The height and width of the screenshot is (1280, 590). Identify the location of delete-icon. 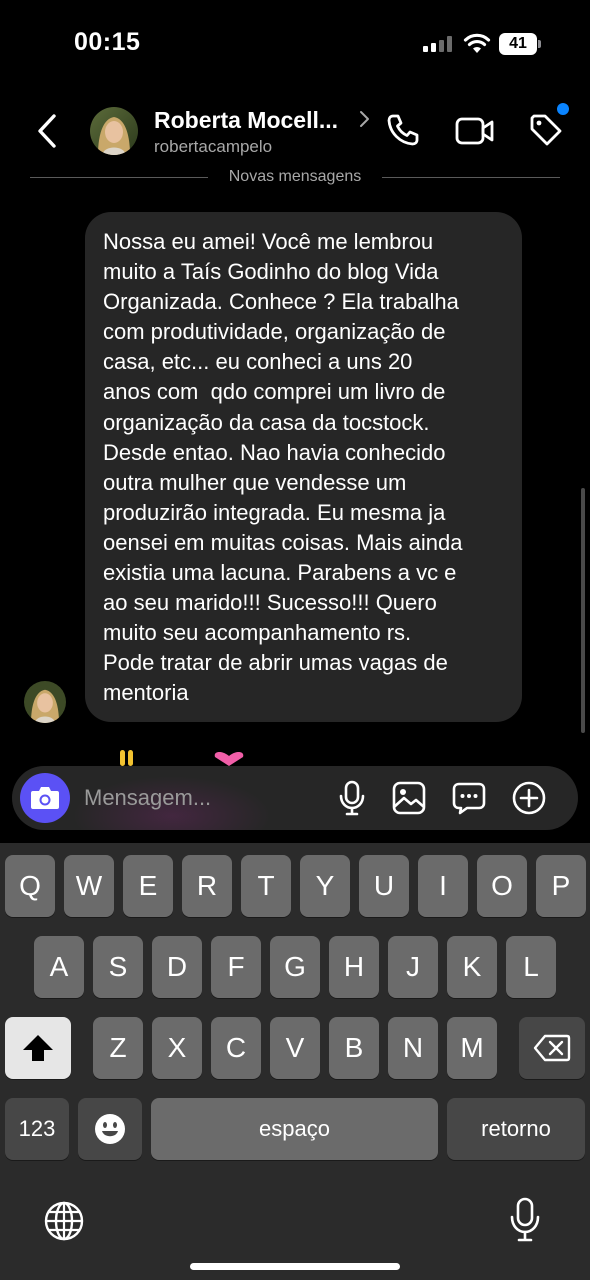
(552, 1048).